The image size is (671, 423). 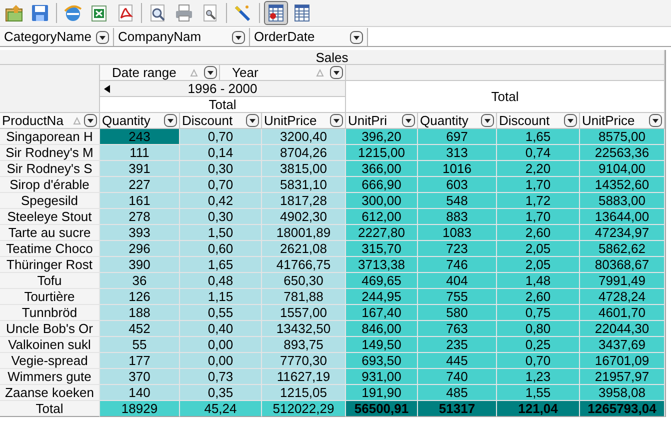 What do you see at coordinates (50, 281) in the screenshot?
I see `row-header: Tofu` at bounding box center [50, 281].